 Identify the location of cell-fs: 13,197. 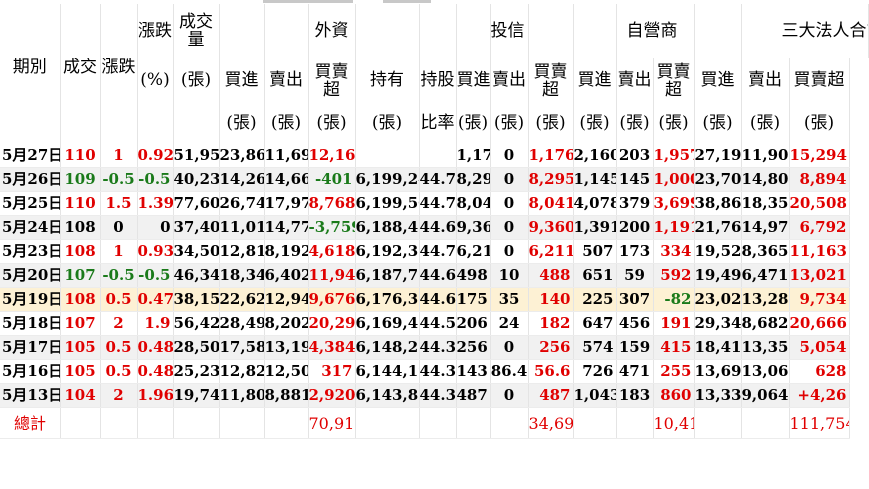
(286, 347).